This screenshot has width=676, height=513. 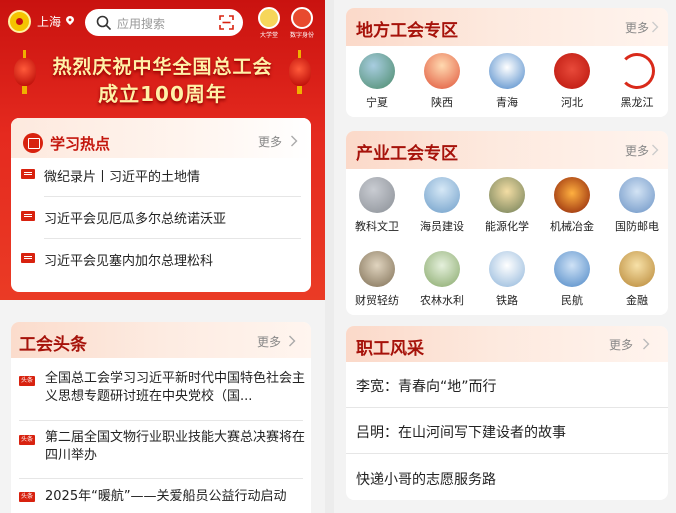 I want to click on news-item: 习近平会见厄瓜多尔总统诺沃亚, so click(x=161, y=217).